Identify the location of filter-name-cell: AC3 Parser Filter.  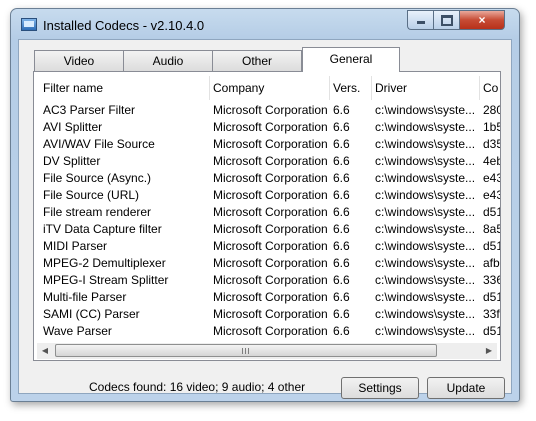
(89, 110).